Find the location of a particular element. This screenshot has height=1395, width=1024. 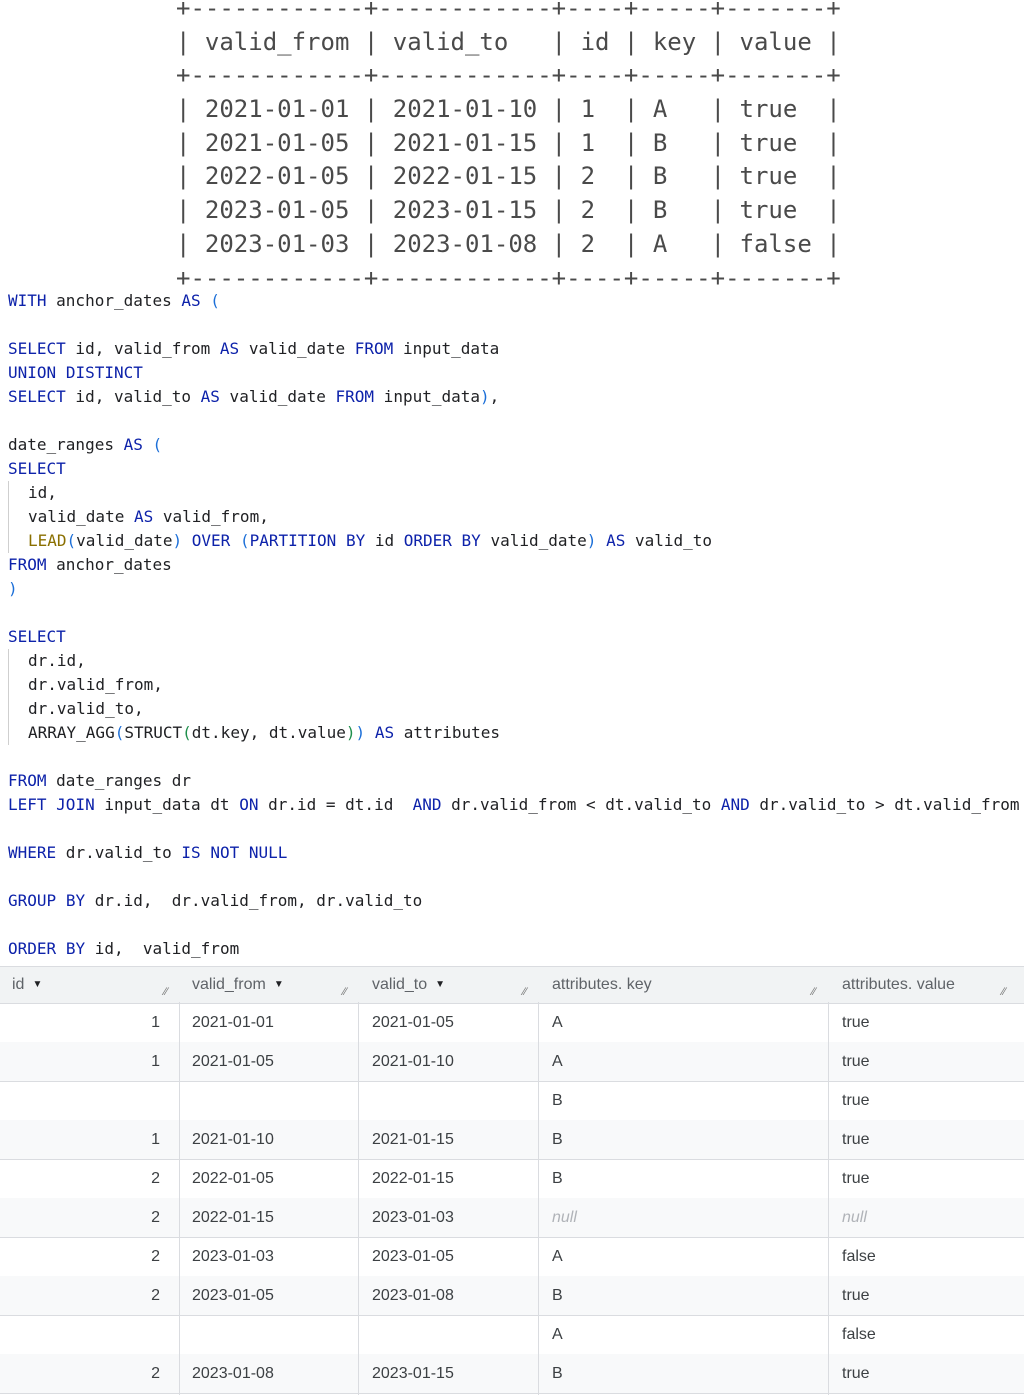

table-cell-valid-from: 2022-01-05 is located at coordinates (233, 1178).